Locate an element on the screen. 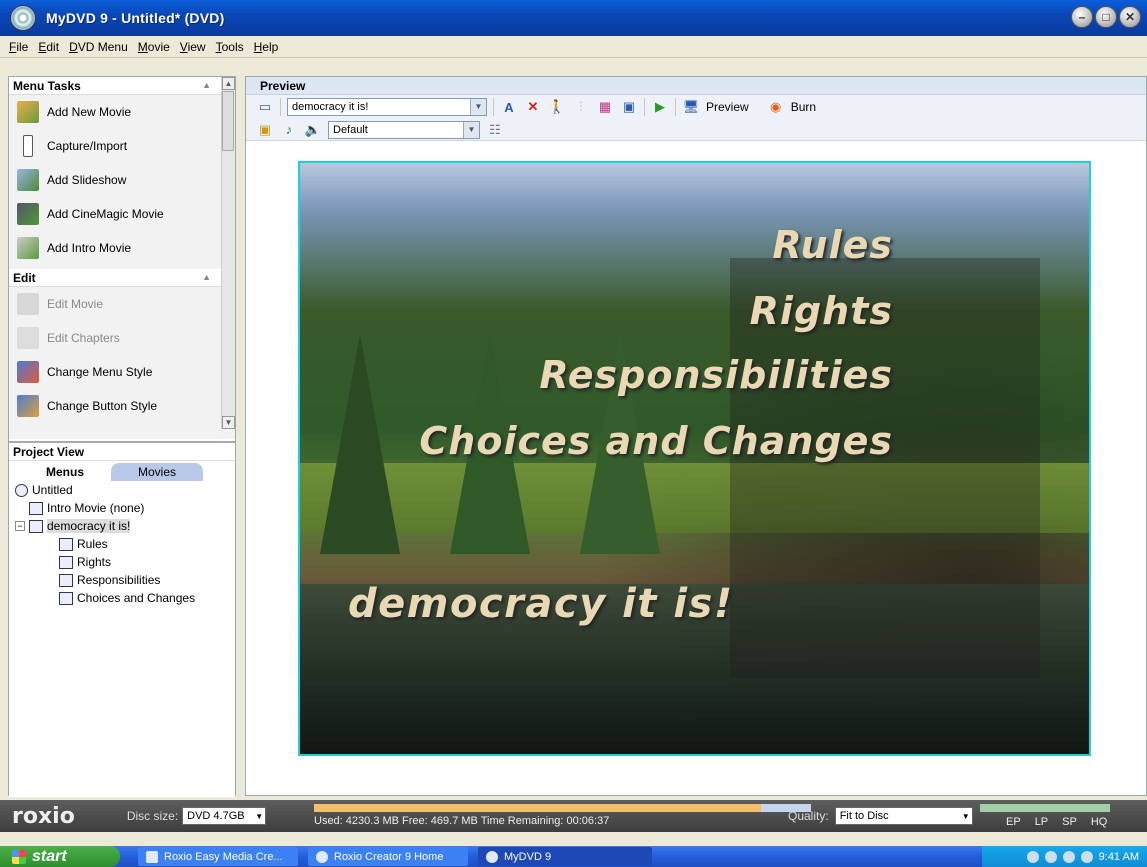 Image resolution: width=1147 pixels, height=867 pixels. menu-edit: Edit is located at coordinates (48, 47).